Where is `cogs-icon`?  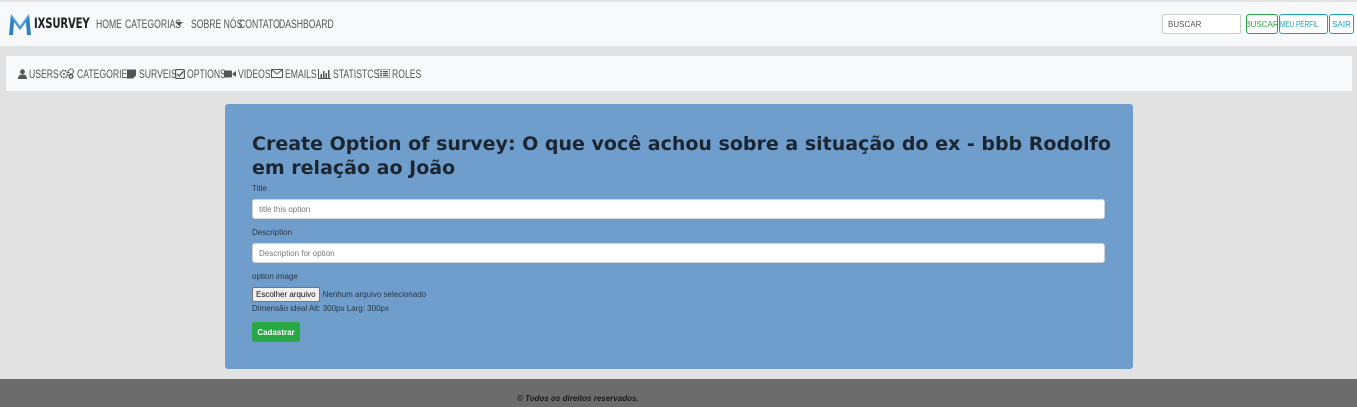 cogs-icon is located at coordinates (67, 73).